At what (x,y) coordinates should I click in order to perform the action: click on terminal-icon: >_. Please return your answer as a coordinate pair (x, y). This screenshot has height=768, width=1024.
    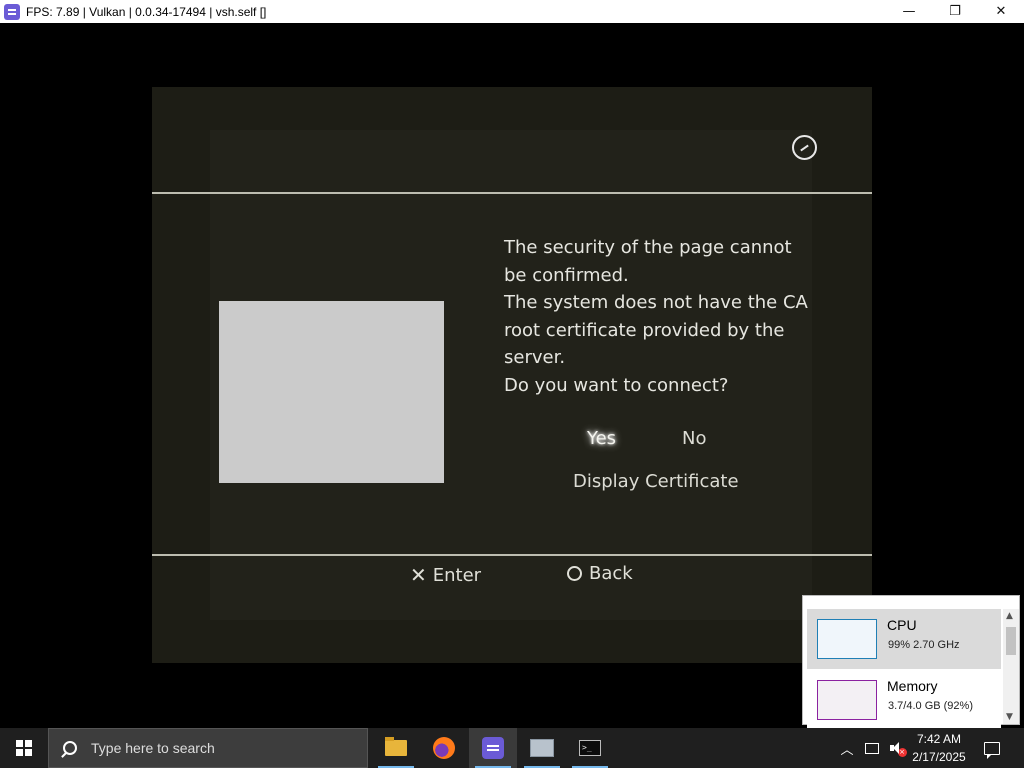
    Looking at the image, I should click on (590, 748).